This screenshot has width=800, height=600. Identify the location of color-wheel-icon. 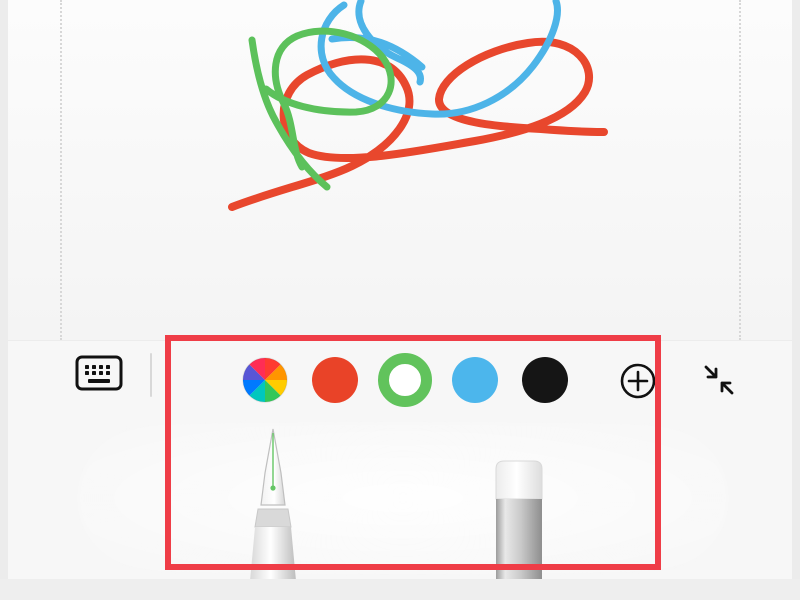
(265, 380).